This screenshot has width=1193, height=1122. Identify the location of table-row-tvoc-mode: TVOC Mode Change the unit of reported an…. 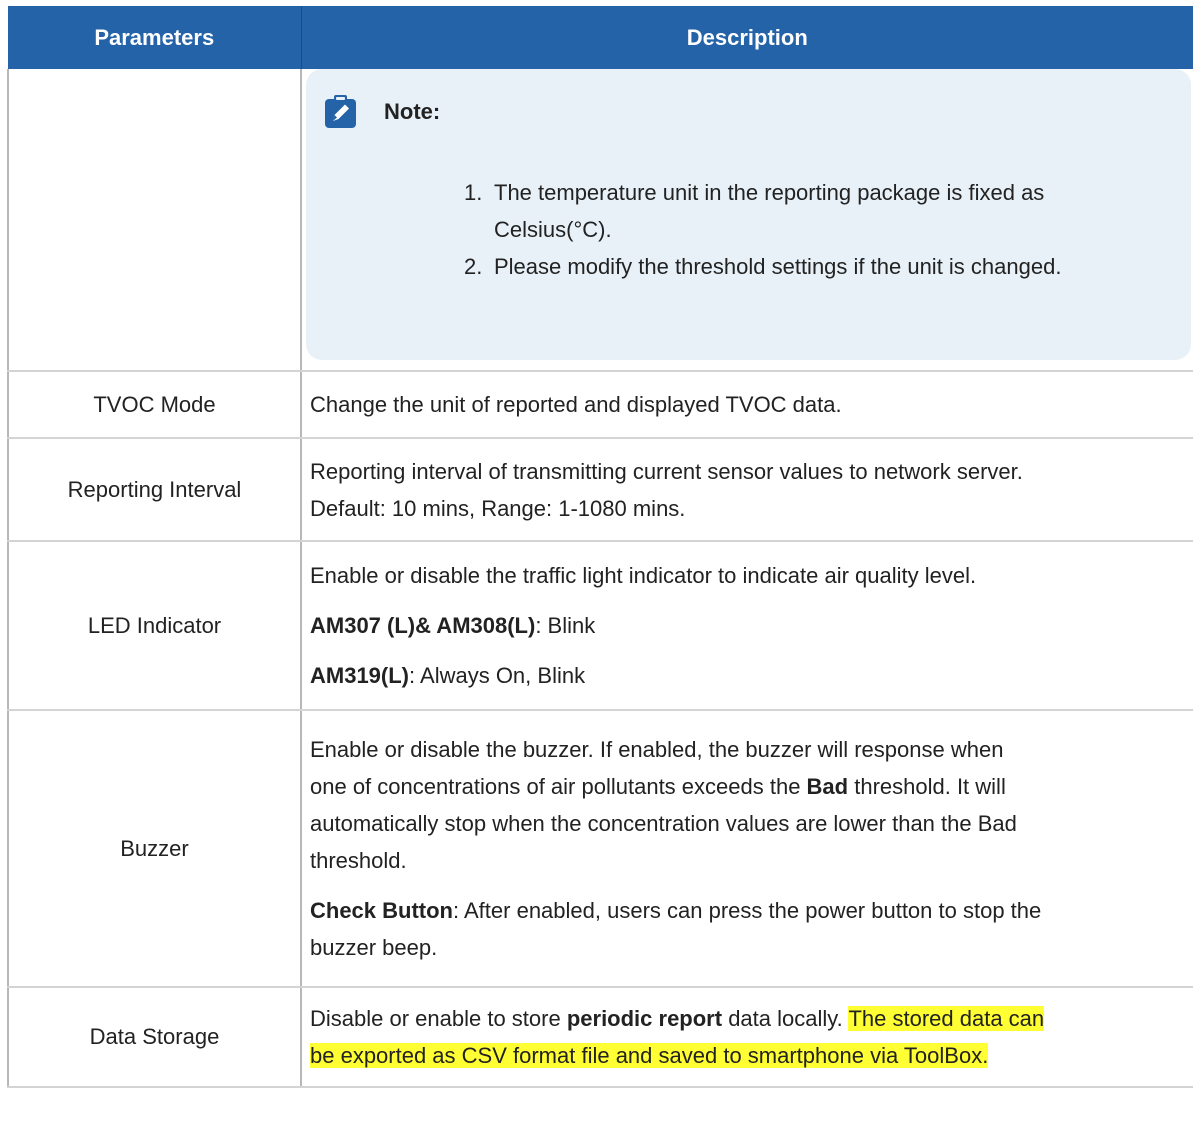
(600, 405).